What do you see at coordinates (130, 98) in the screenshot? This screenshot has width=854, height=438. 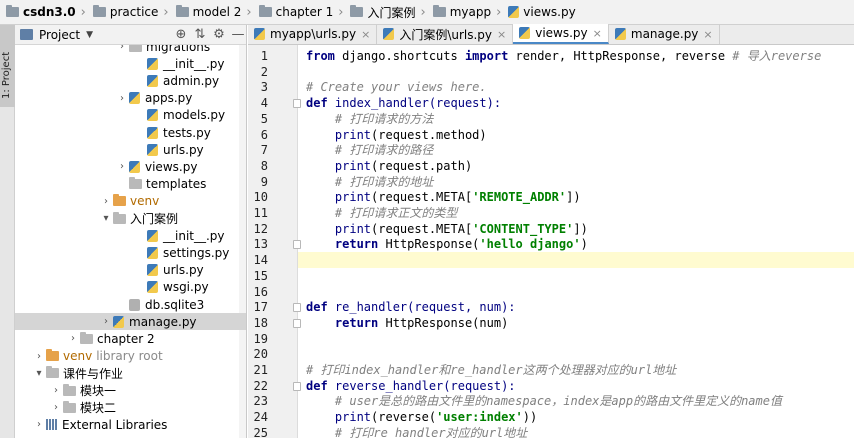 I see `tree-item: › apps.py` at bounding box center [130, 98].